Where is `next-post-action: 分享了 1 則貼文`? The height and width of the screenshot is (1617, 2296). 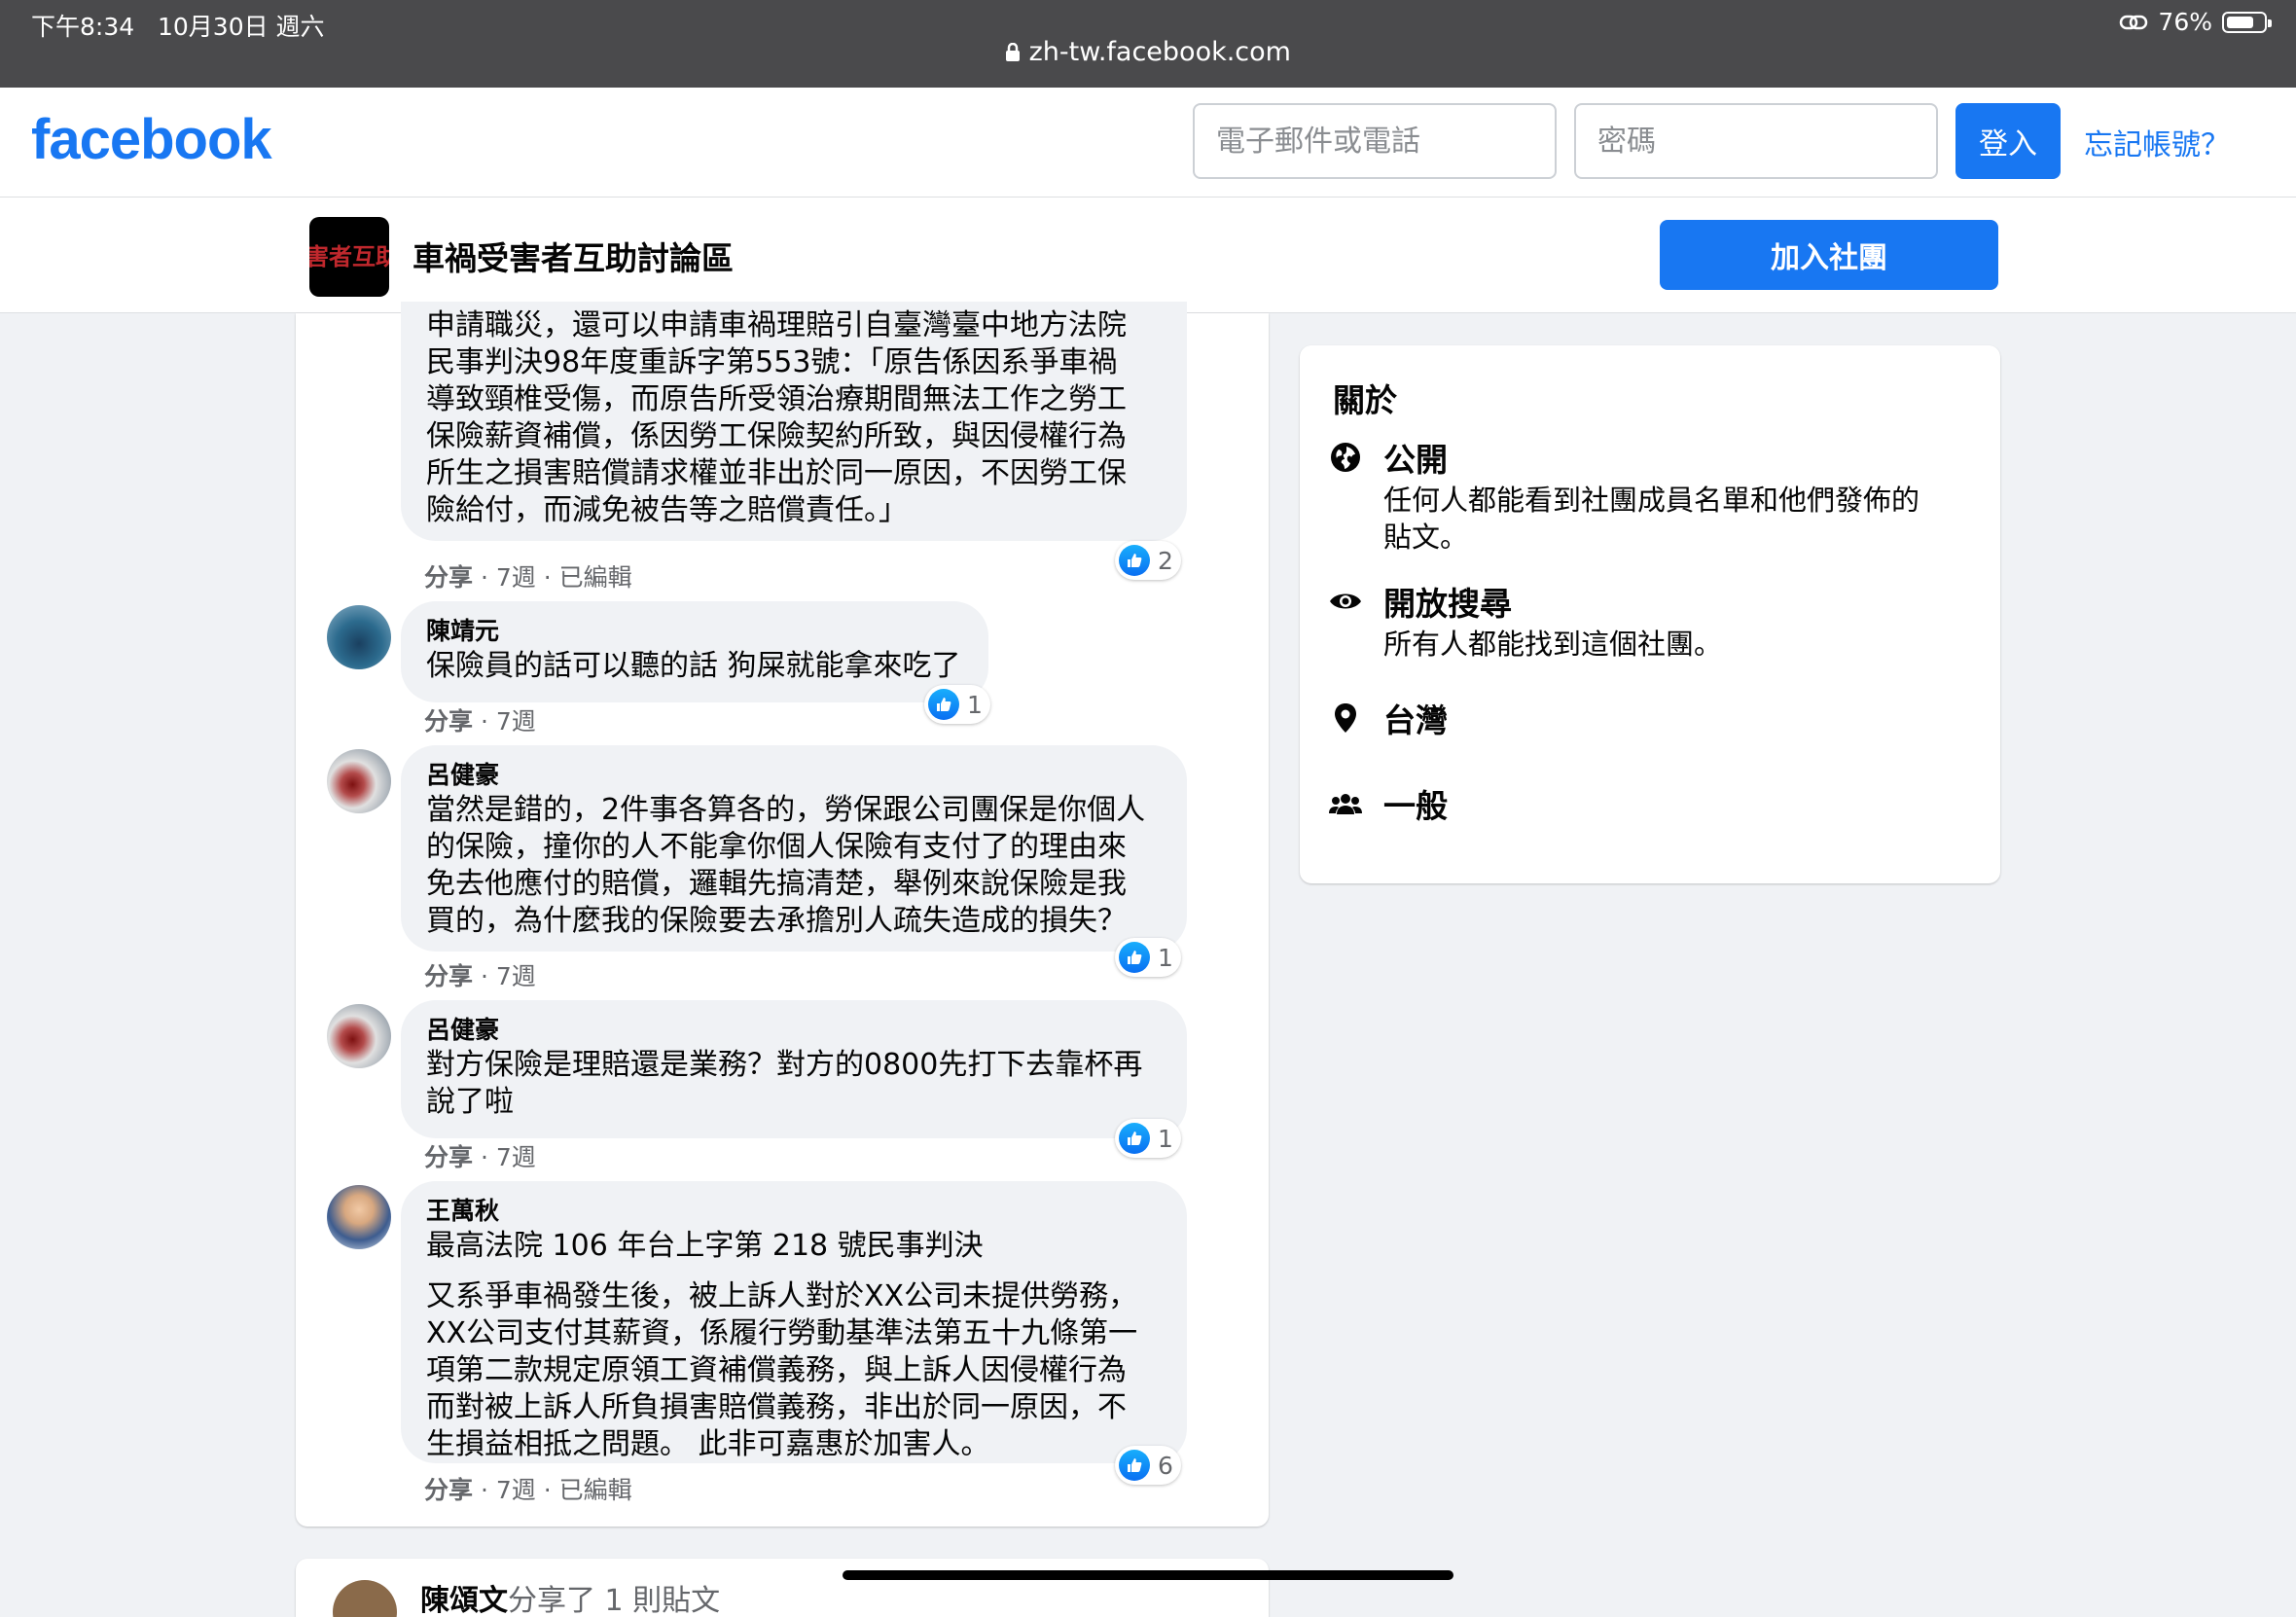 next-post-action: 分享了 1 則貼文 is located at coordinates (614, 1600).